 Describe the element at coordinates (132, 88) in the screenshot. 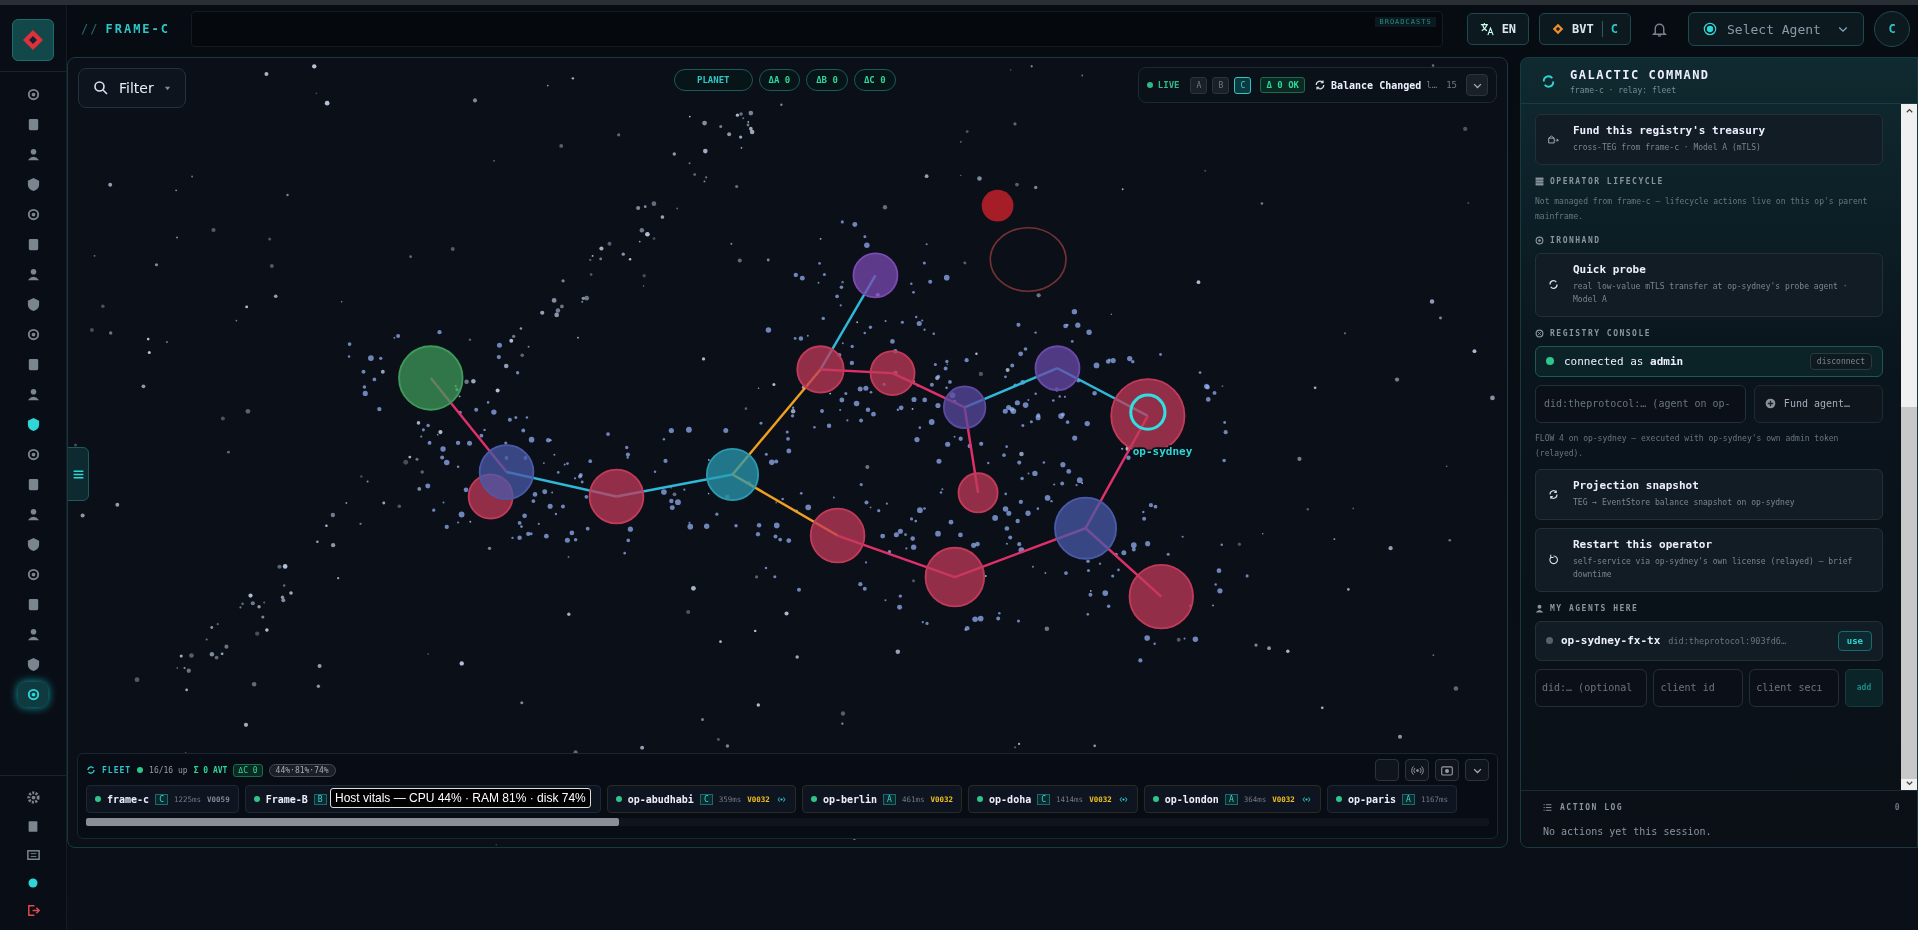

I see `filter-button: Filter` at that location.